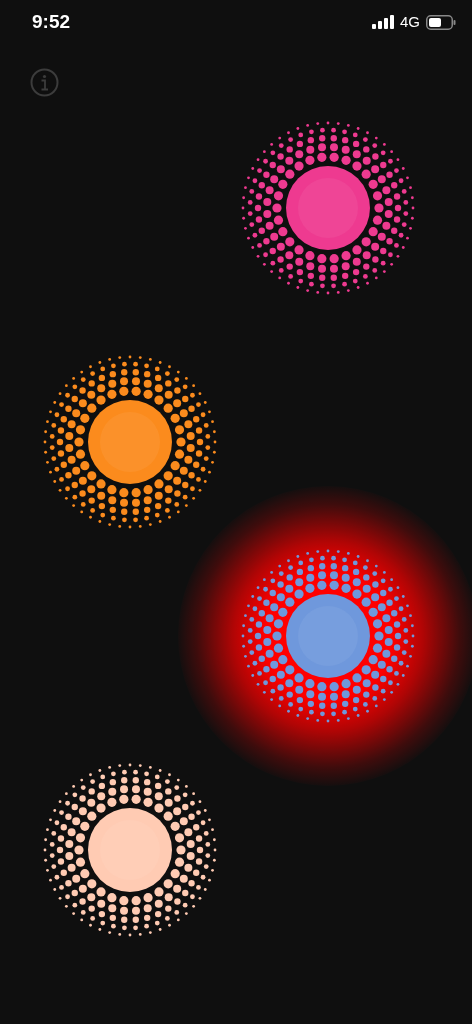  I want to click on battery-icon, so click(441, 22).